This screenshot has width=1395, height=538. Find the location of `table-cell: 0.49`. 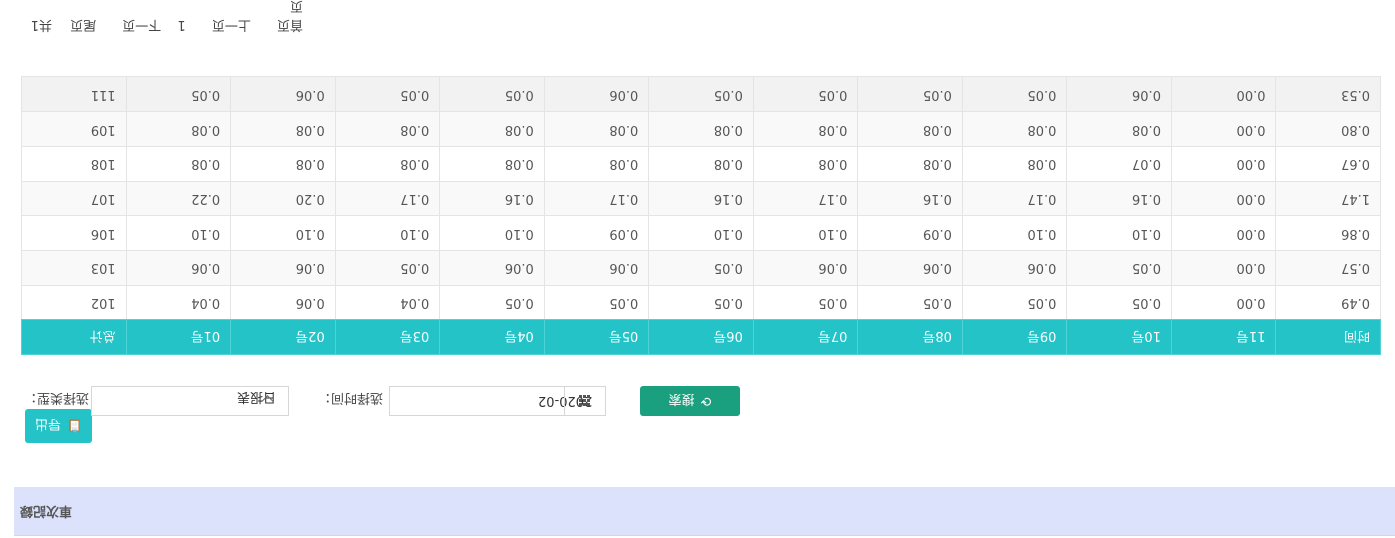

table-cell: 0.49 is located at coordinates (1328, 302).